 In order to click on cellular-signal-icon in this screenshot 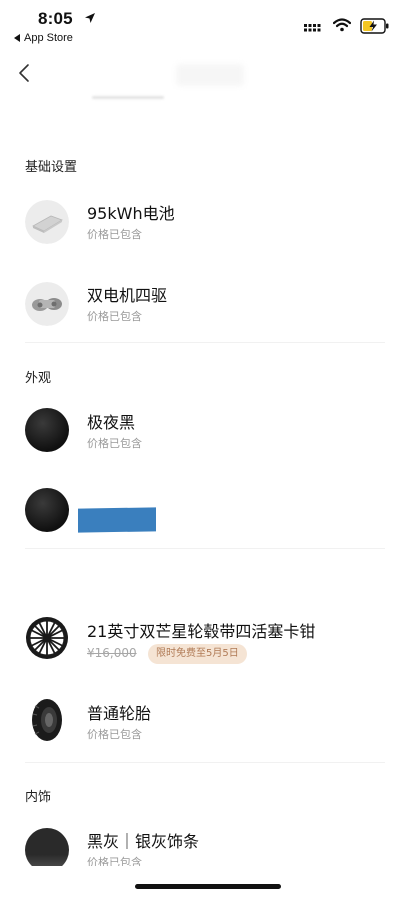, I will do `click(312, 28)`.